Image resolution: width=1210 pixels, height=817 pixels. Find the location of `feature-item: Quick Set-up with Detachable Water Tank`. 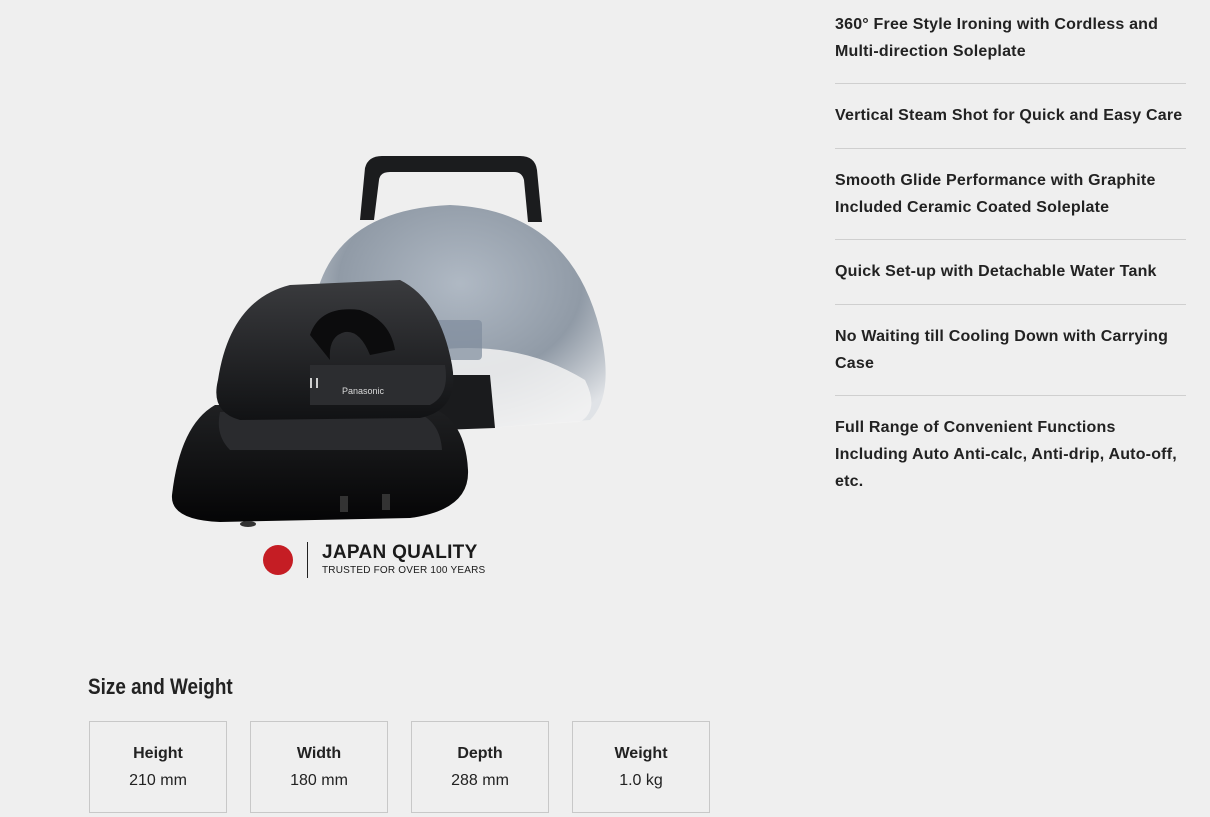

feature-item: Quick Set-up with Detachable Water Tank is located at coordinates (1010, 272).